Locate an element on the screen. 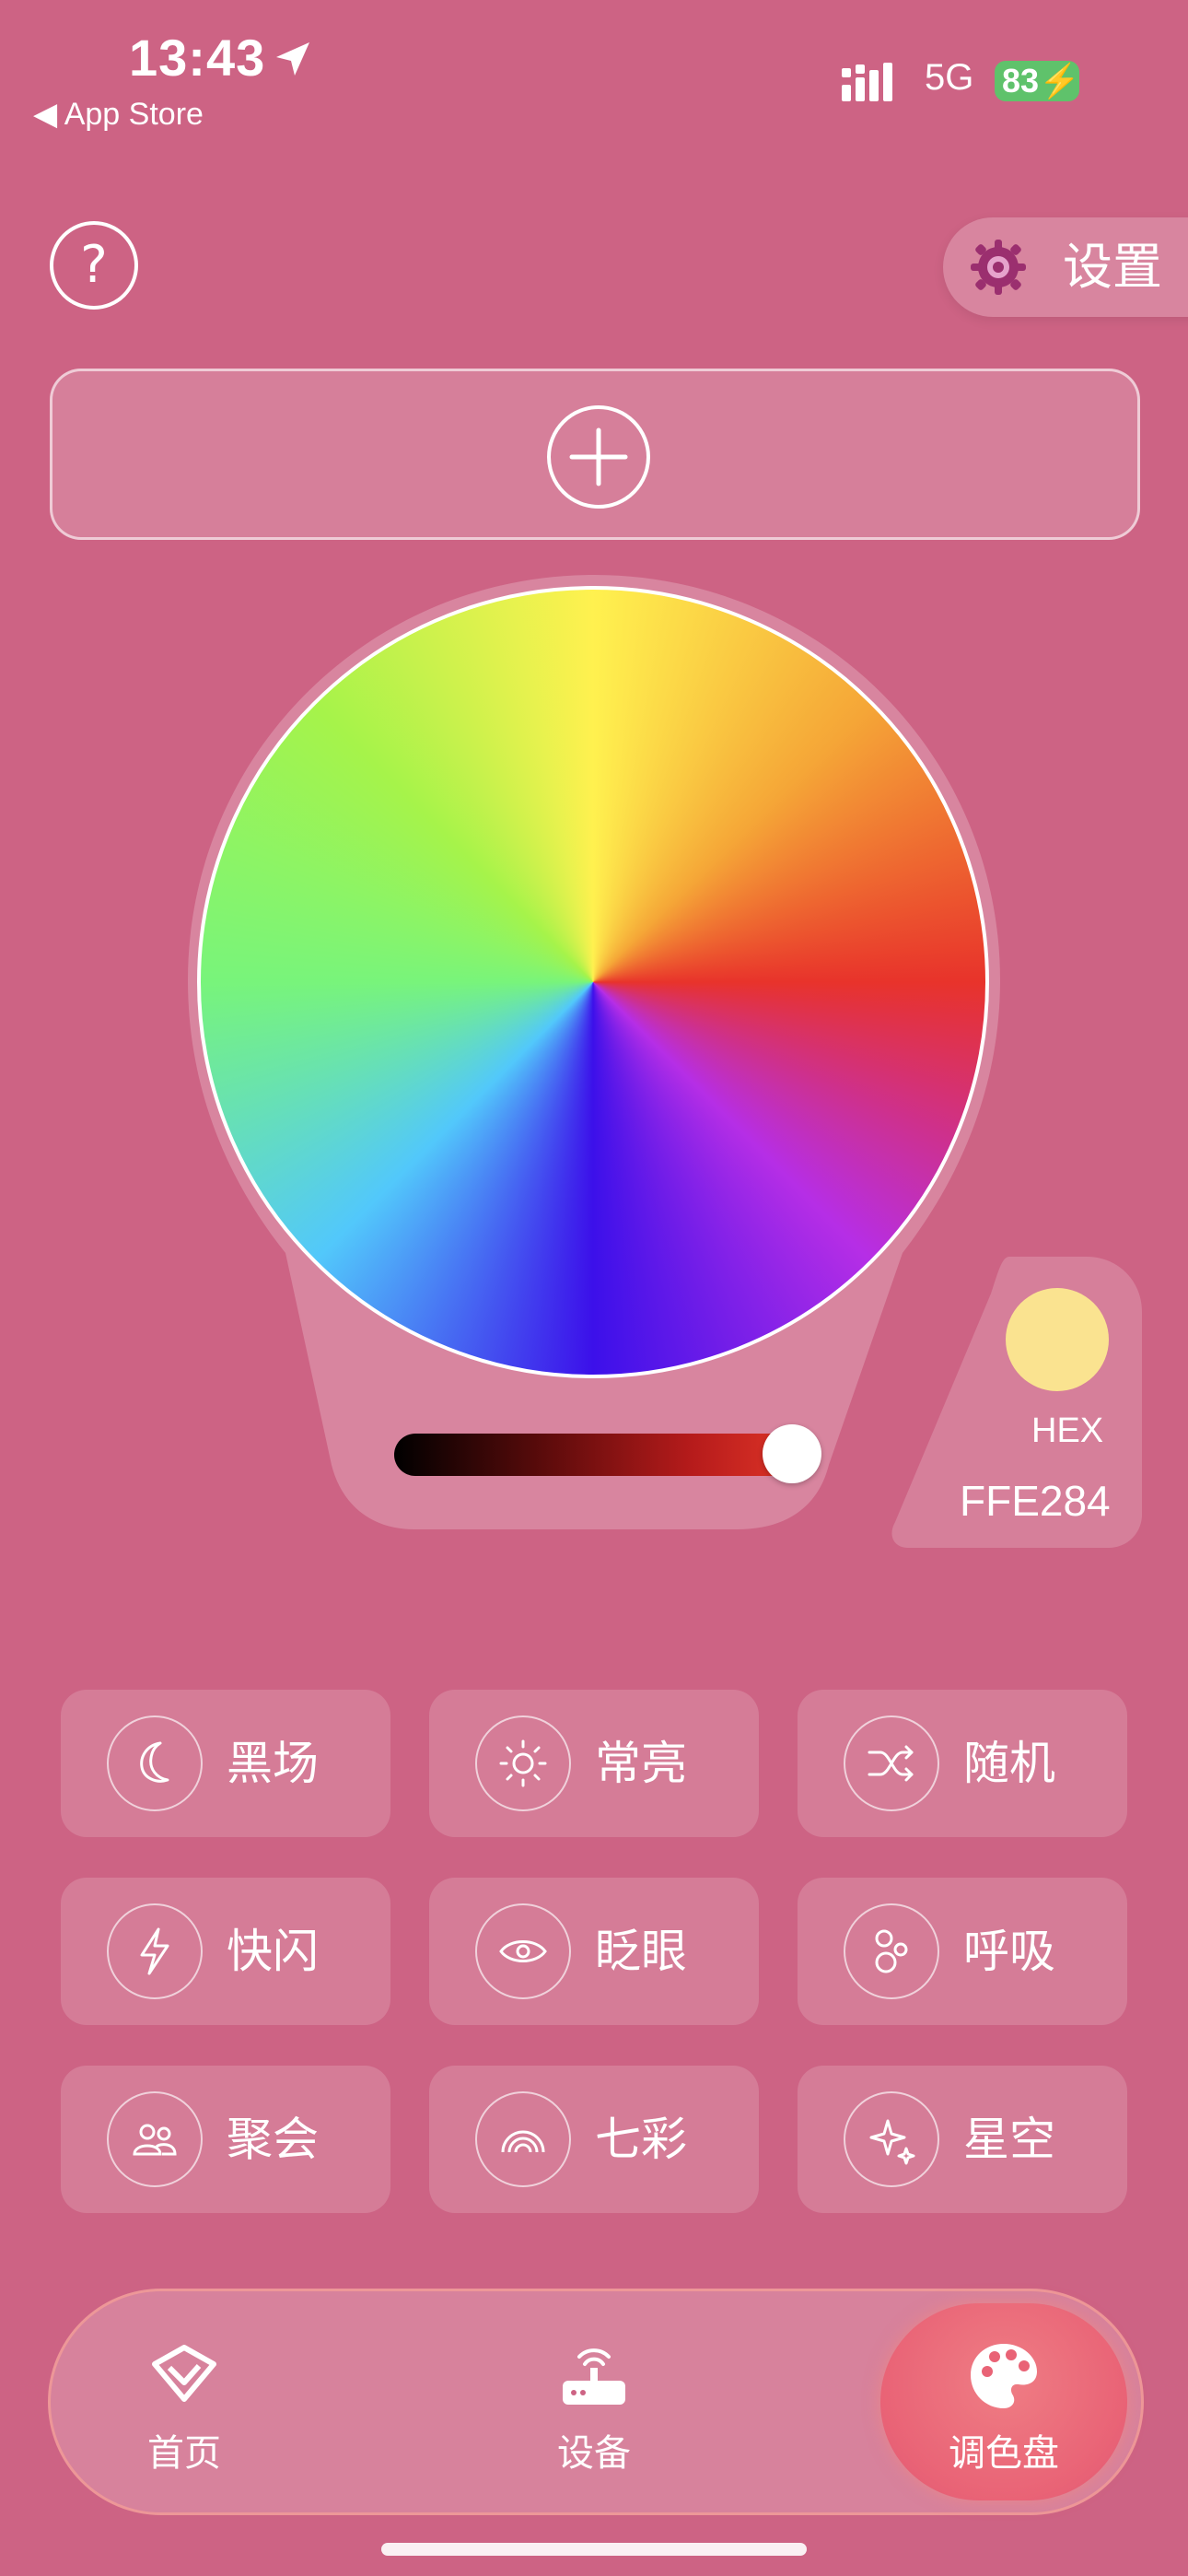 The width and height of the screenshot is (1188, 2576). nav-item-devices: 设备 is located at coordinates (594, 2402).